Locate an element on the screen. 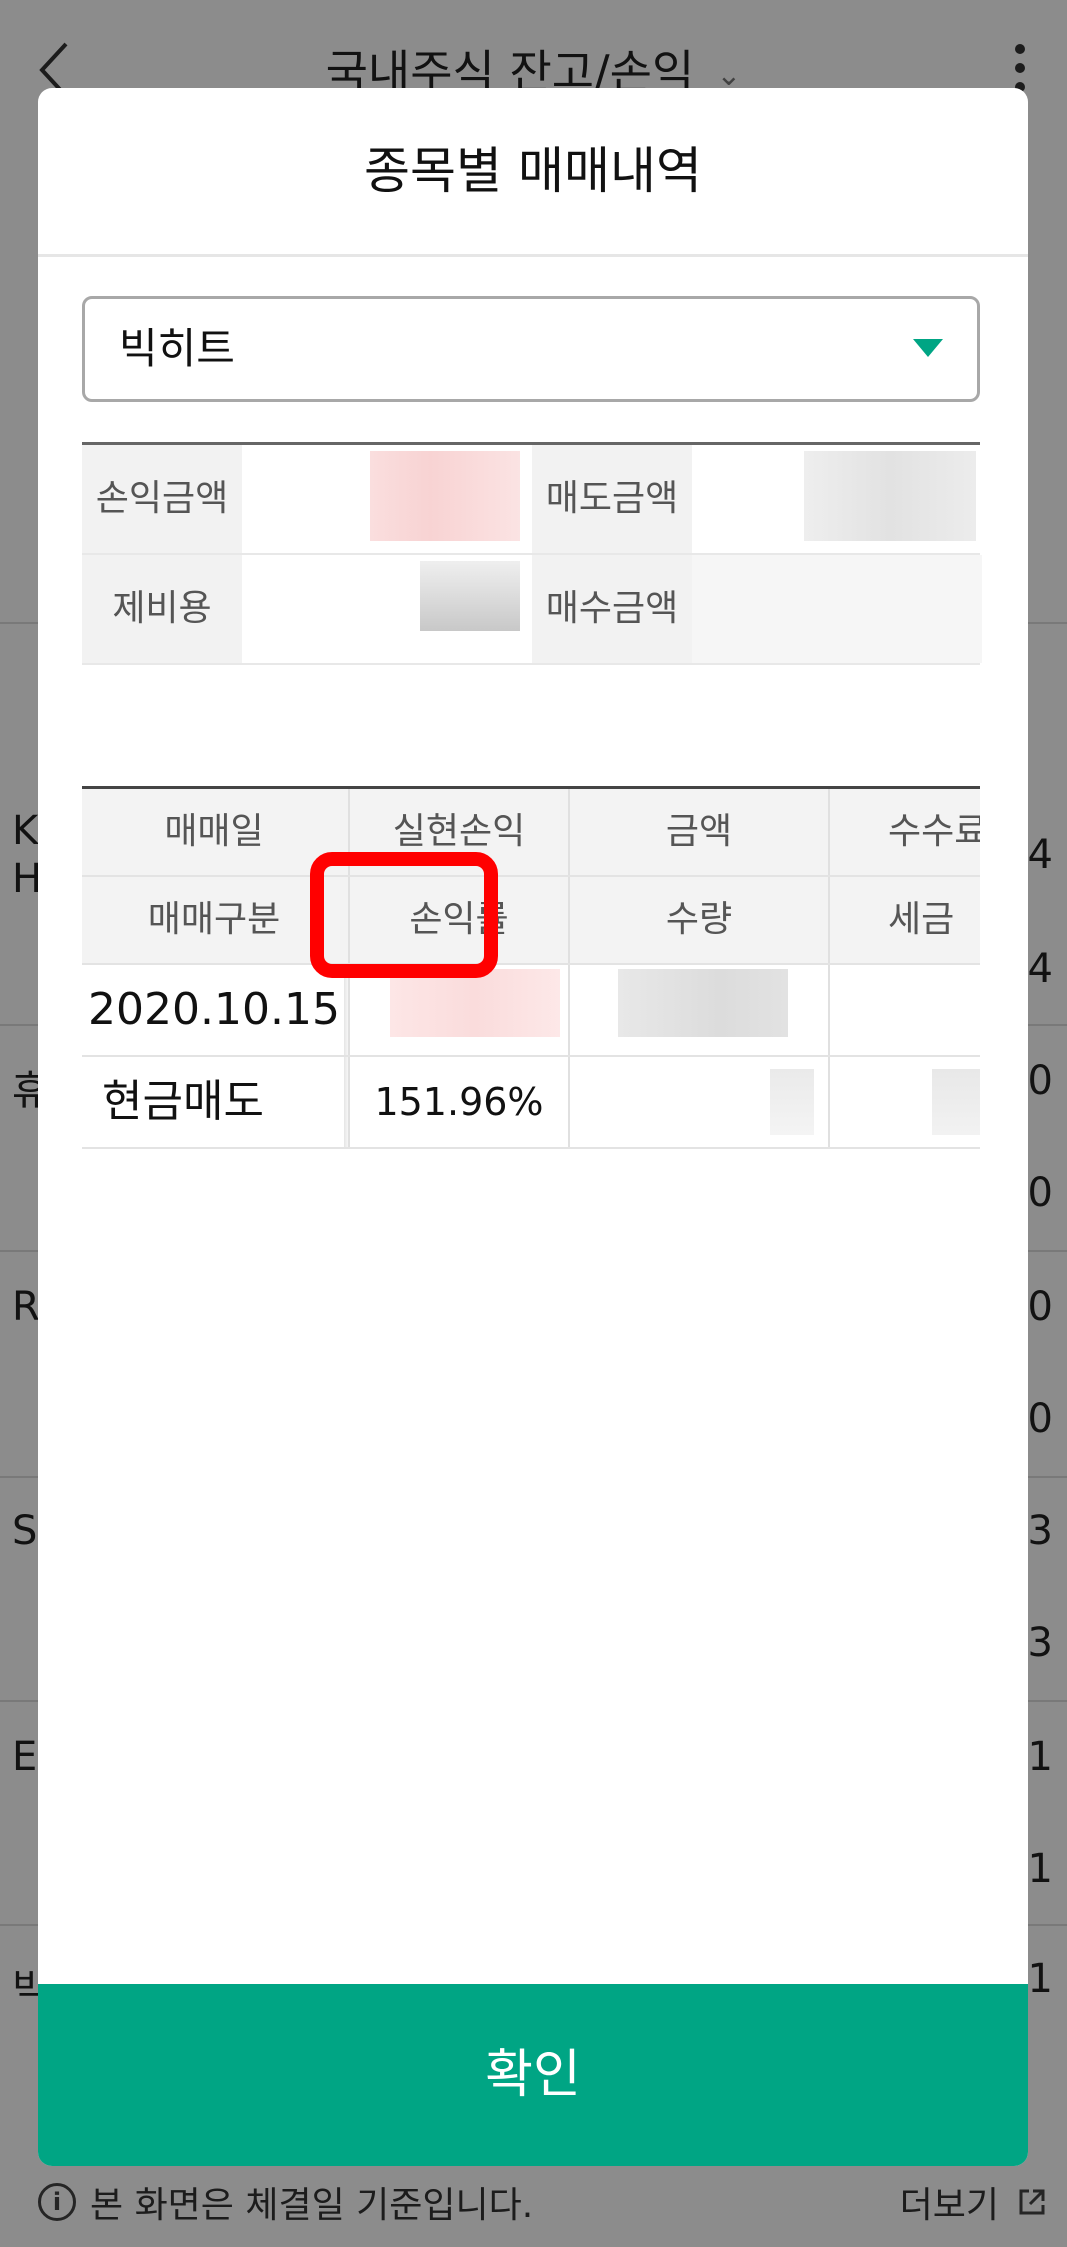 This screenshot has width=1067, height=2247. table-row: 2020.10.15 is located at coordinates (531, 1011).